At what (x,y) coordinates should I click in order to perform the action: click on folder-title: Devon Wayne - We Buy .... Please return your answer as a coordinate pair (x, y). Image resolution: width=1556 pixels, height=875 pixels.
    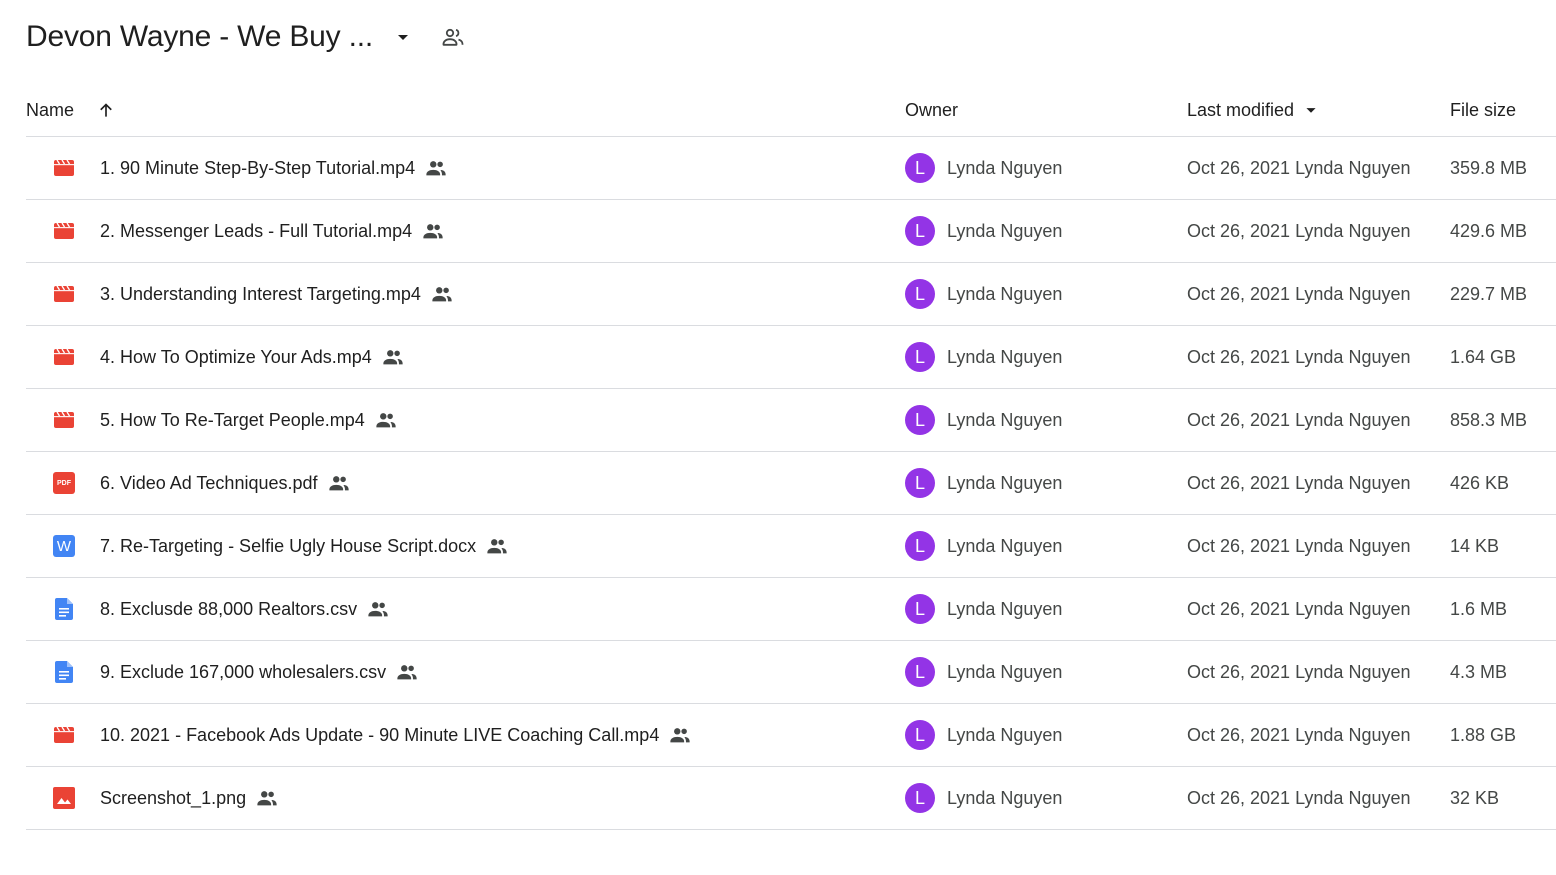
    Looking at the image, I should click on (199, 37).